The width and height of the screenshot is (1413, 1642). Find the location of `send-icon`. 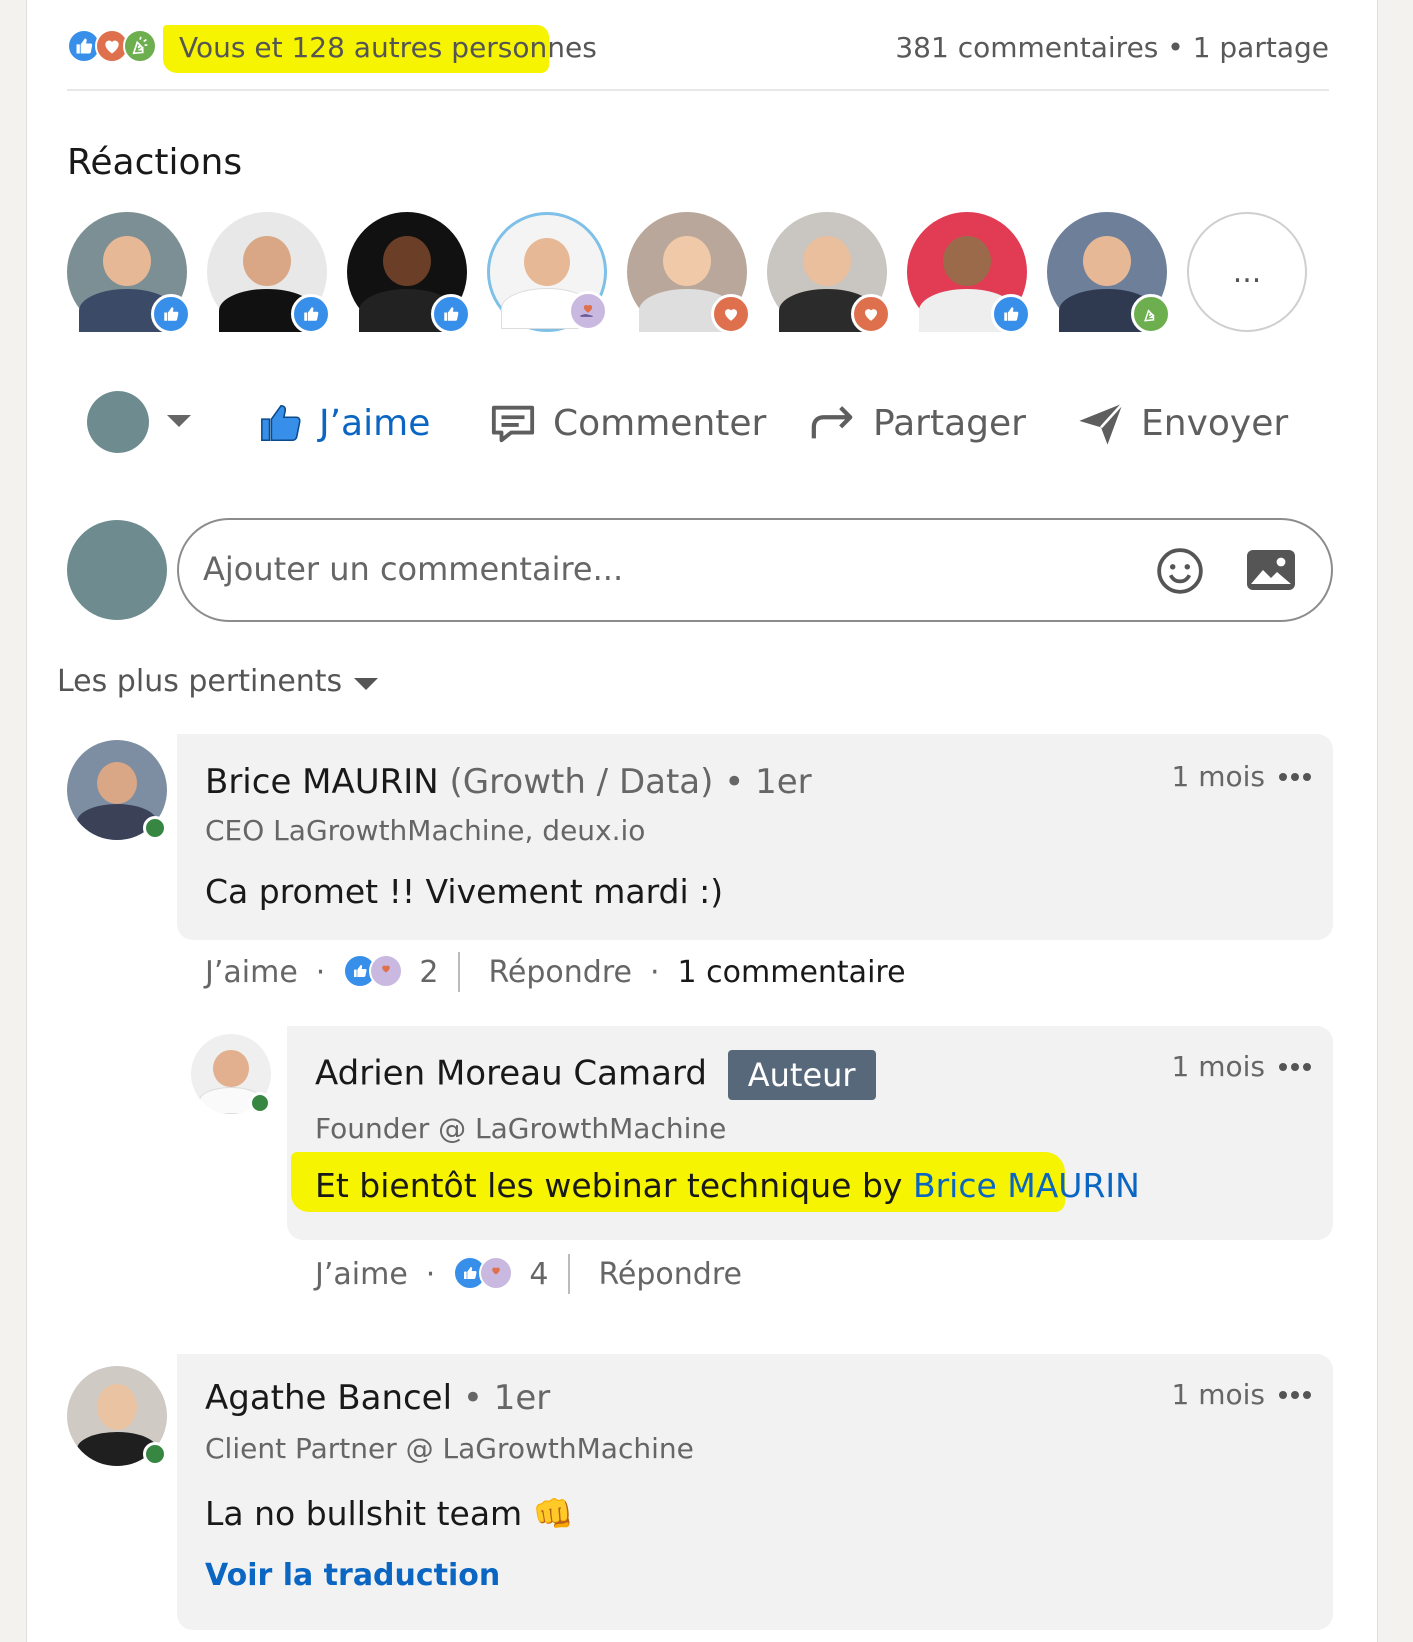

send-icon is located at coordinates (1101, 423).